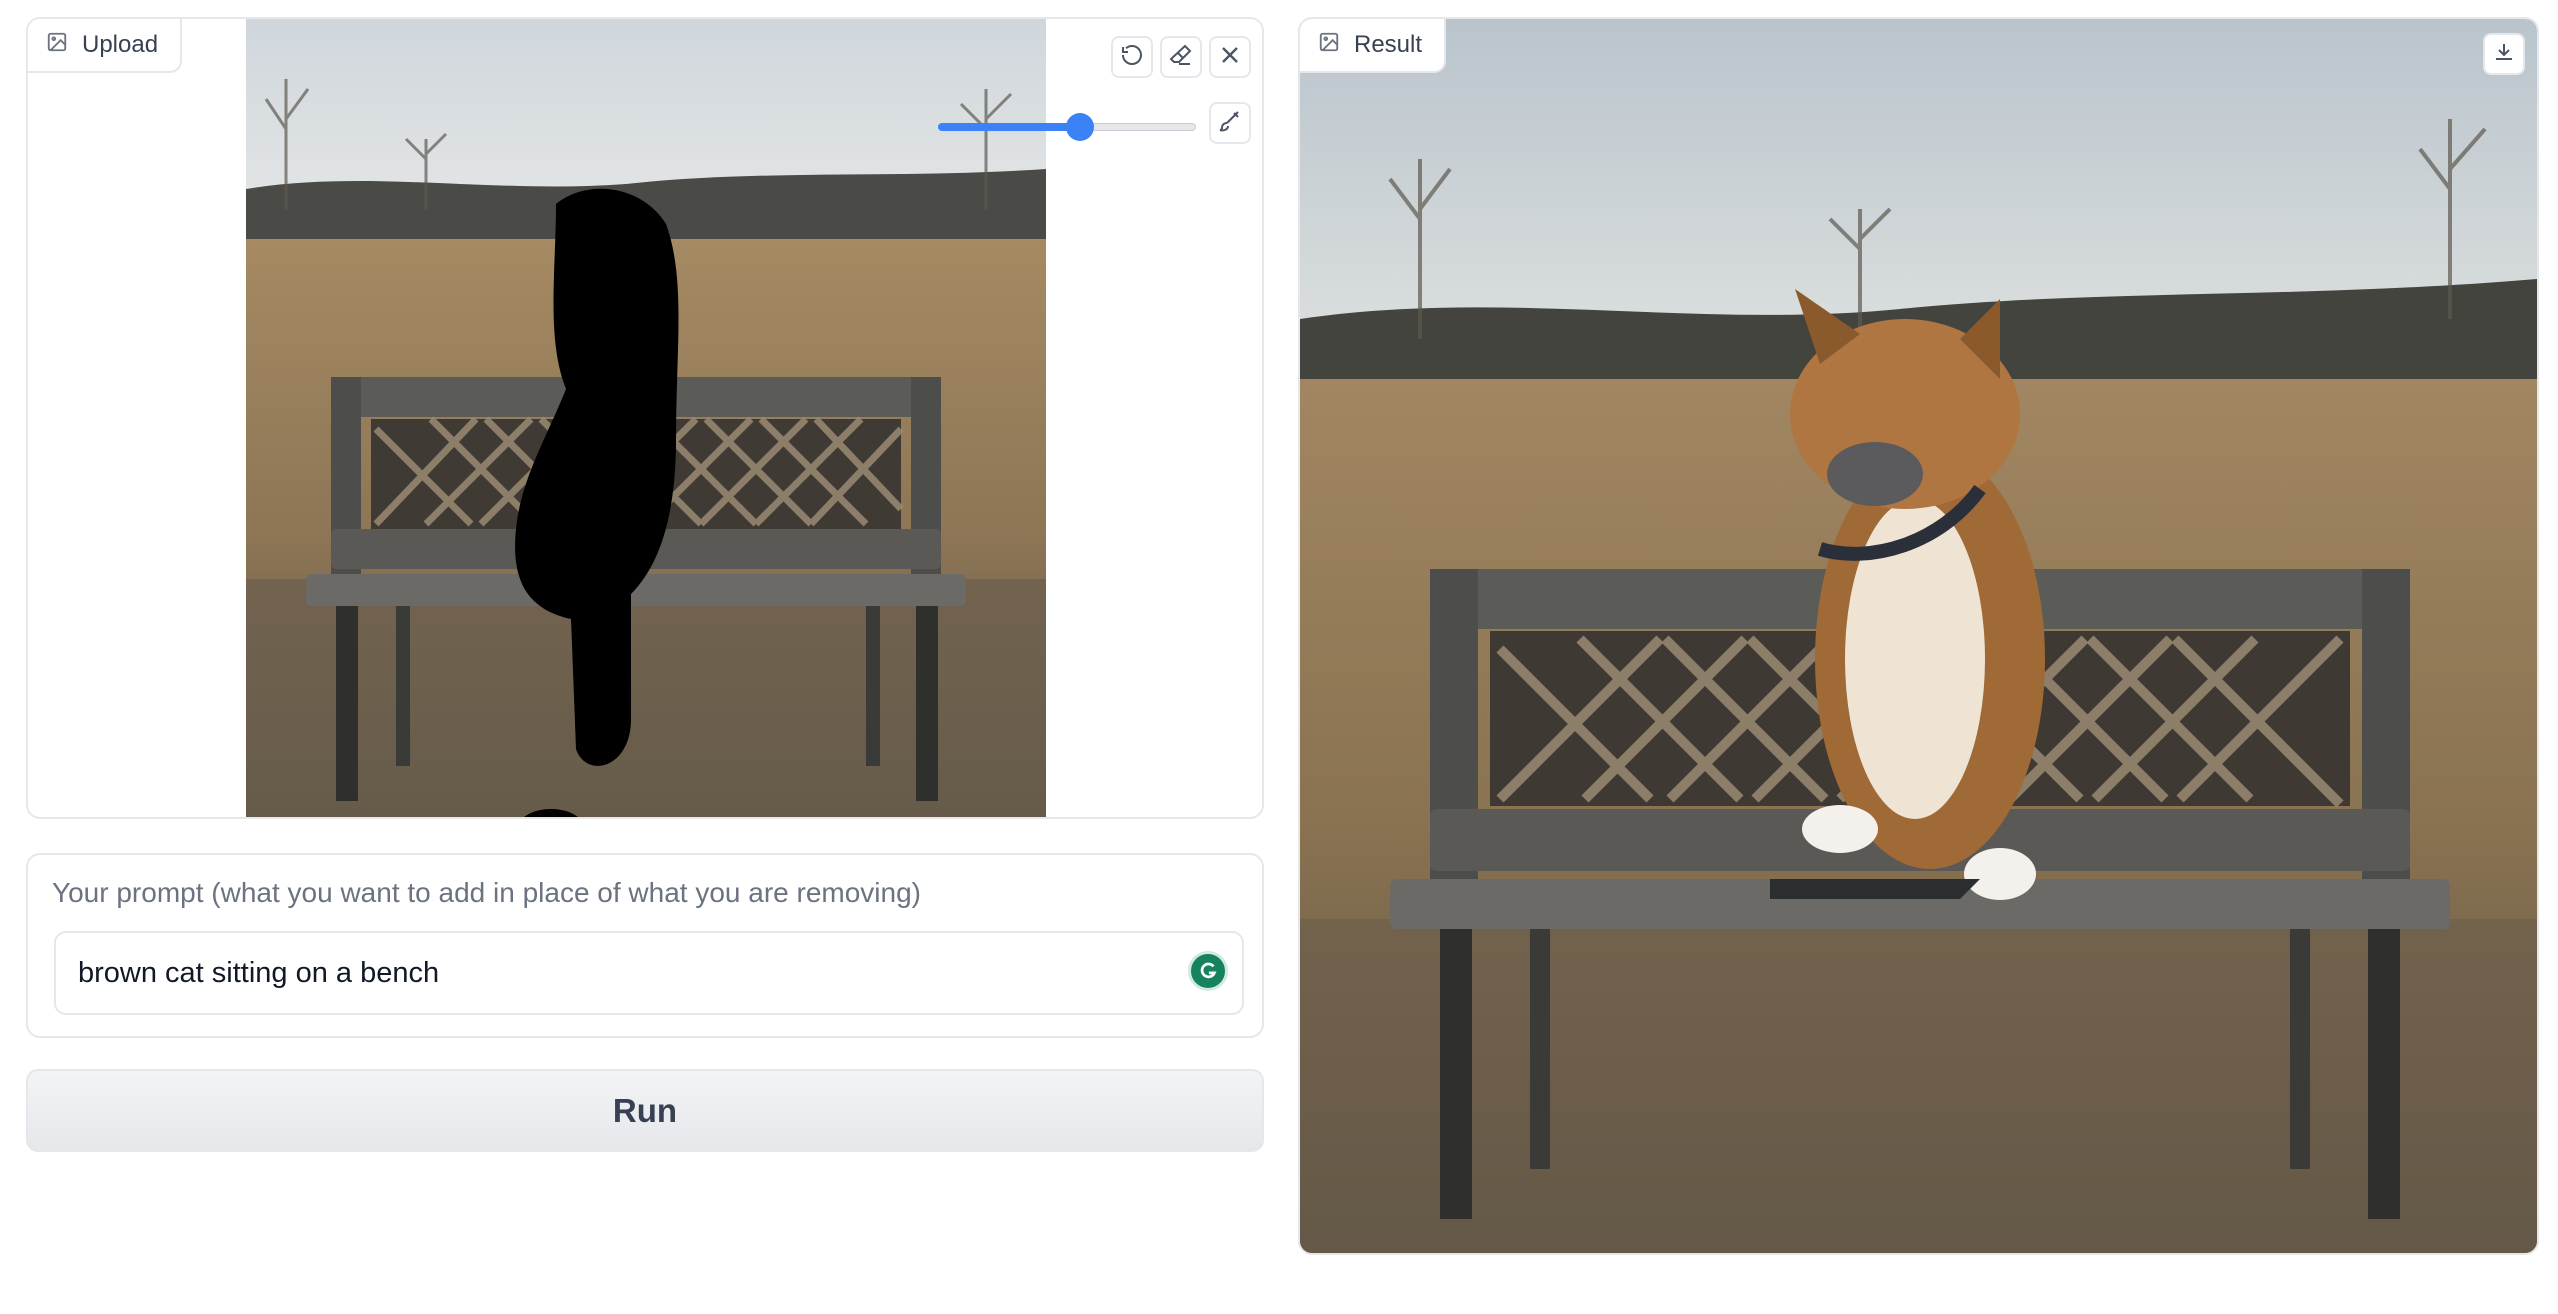  I want to click on undo-icon, so click(1132, 57).